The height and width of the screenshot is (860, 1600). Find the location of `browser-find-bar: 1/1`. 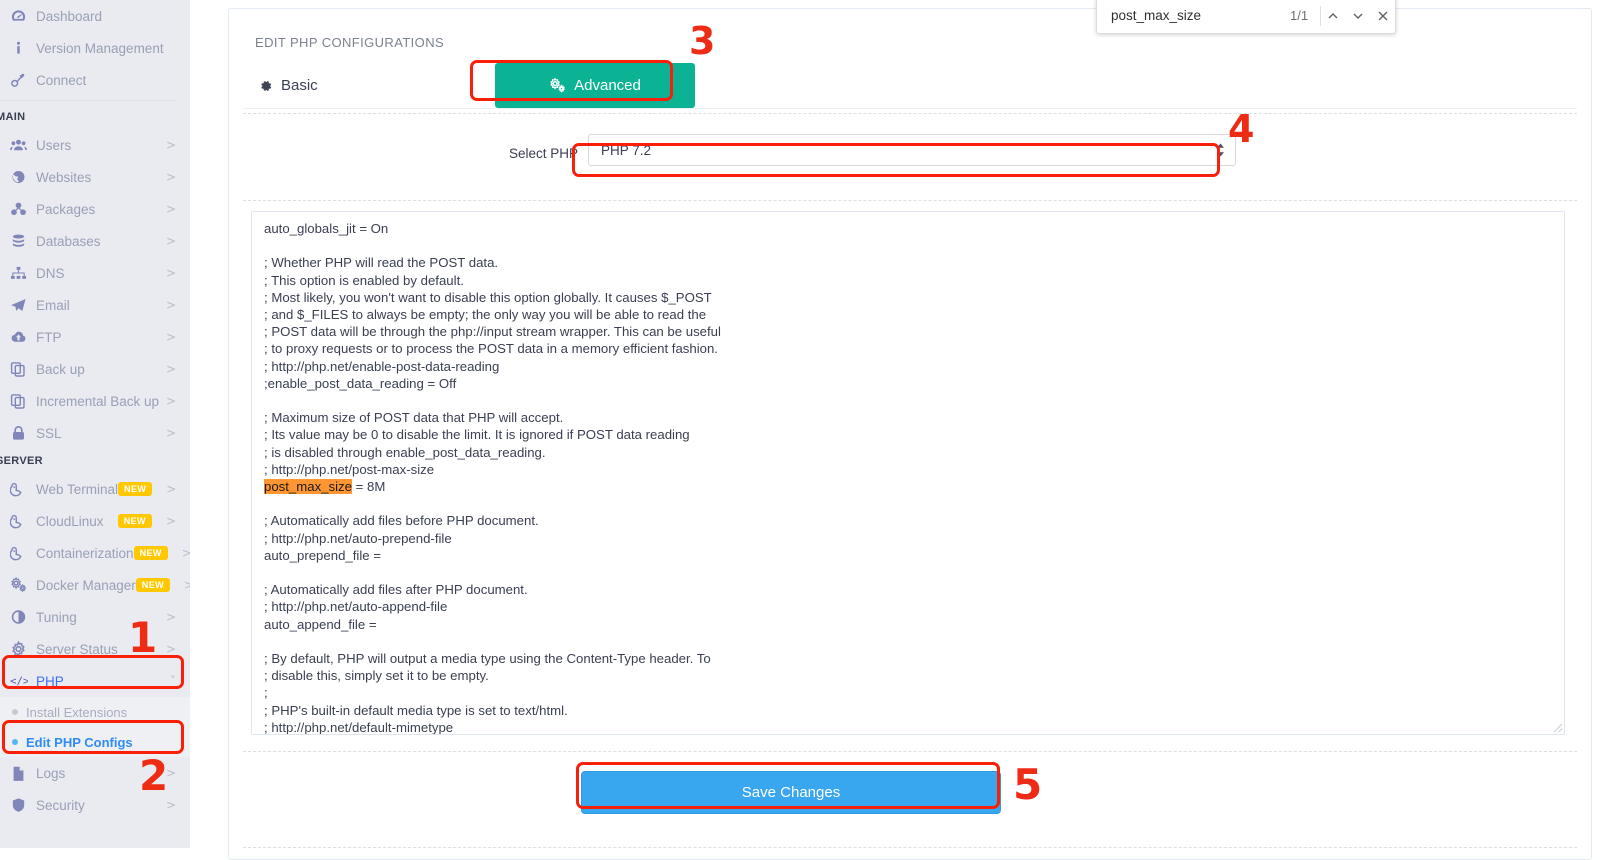

browser-find-bar: 1/1 is located at coordinates (1246, 17).